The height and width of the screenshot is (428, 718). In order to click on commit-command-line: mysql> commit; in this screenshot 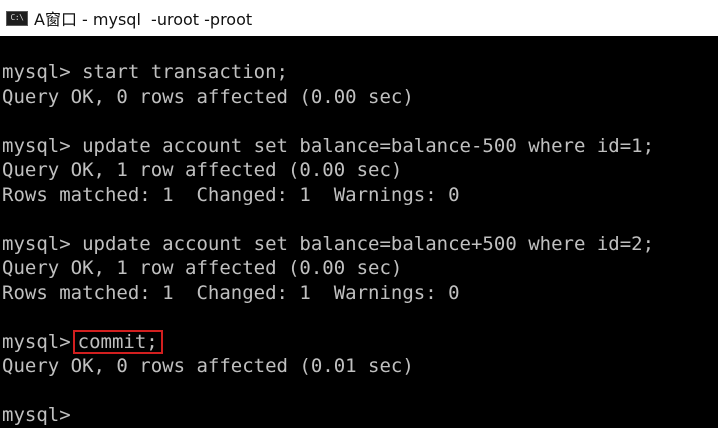, I will do `click(360, 342)`.